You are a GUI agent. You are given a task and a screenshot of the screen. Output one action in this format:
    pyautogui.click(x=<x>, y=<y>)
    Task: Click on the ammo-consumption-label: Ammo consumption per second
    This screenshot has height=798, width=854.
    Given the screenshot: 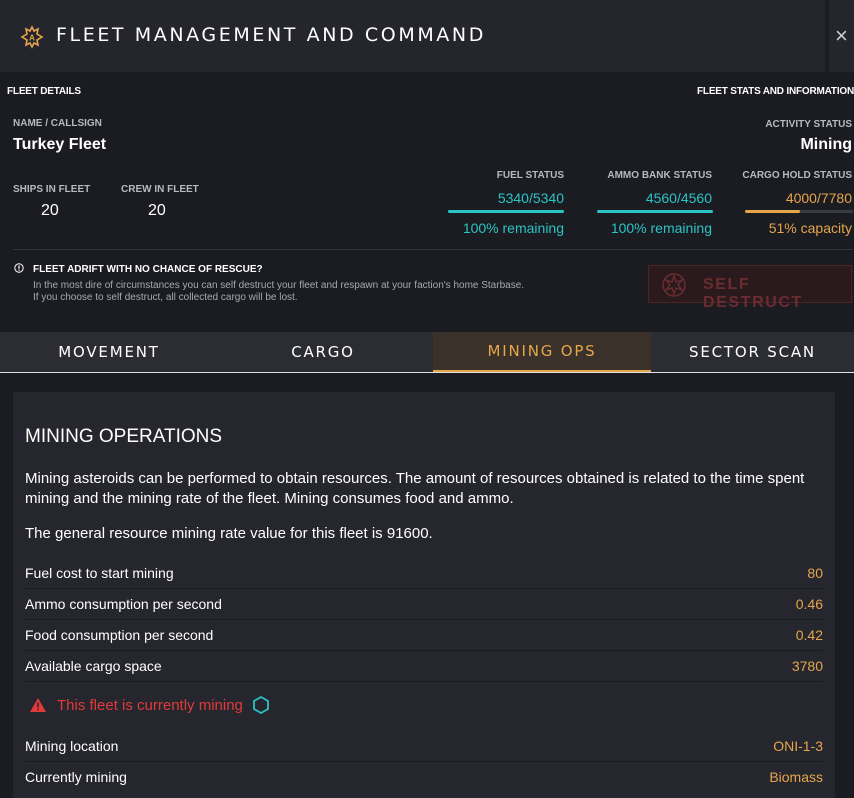 What is the action you would take?
    pyautogui.click(x=123, y=604)
    